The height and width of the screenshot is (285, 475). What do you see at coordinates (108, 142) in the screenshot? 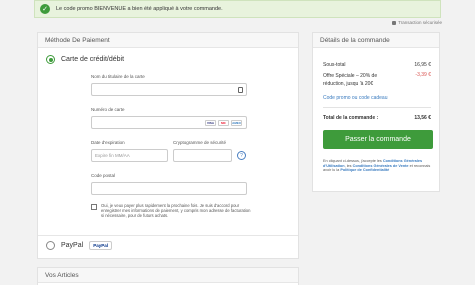
I see `expiry-label: Date d'expiration` at bounding box center [108, 142].